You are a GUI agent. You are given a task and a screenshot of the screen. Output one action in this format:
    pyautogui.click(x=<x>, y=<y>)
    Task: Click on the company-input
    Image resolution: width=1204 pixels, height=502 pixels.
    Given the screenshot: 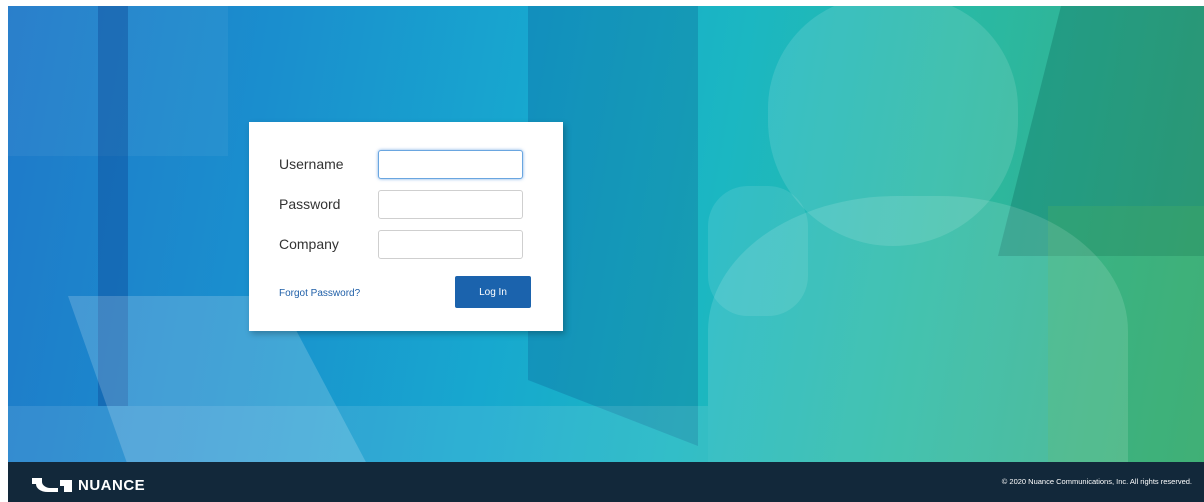 What is the action you would take?
    pyautogui.click(x=450, y=244)
    